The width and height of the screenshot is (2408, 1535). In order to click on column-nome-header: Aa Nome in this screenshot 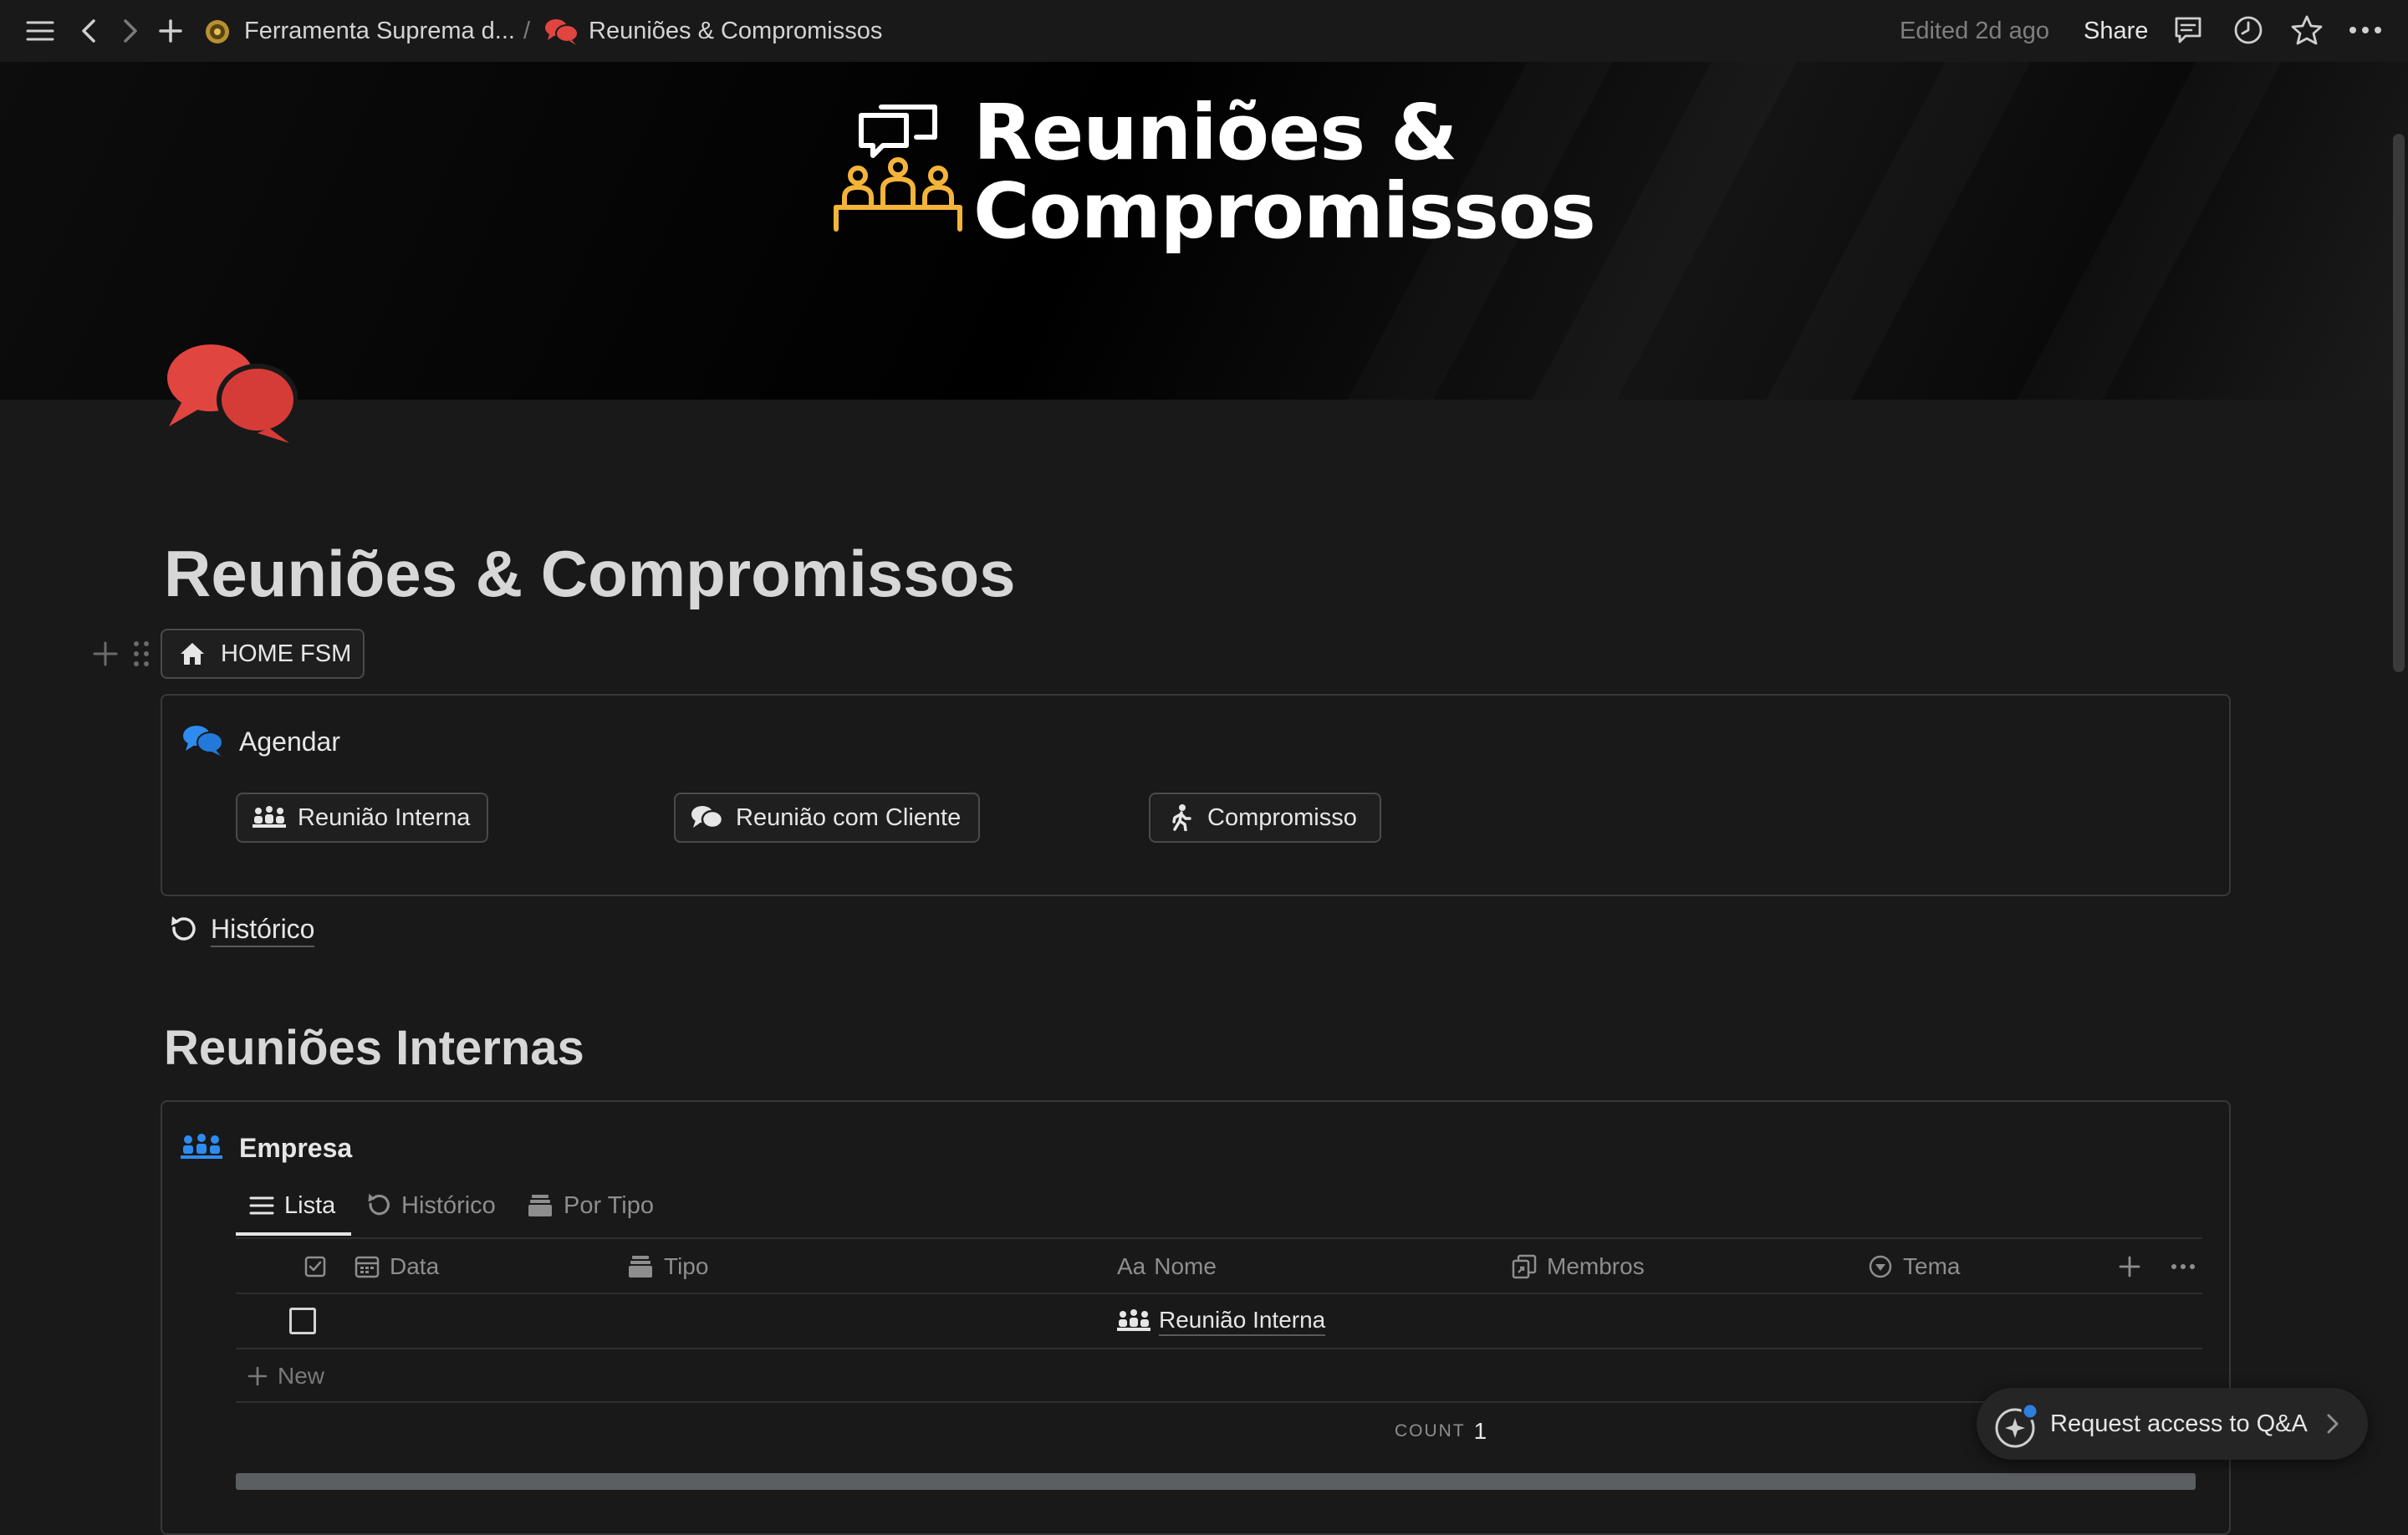, I will do `click(1167, 1267)`.